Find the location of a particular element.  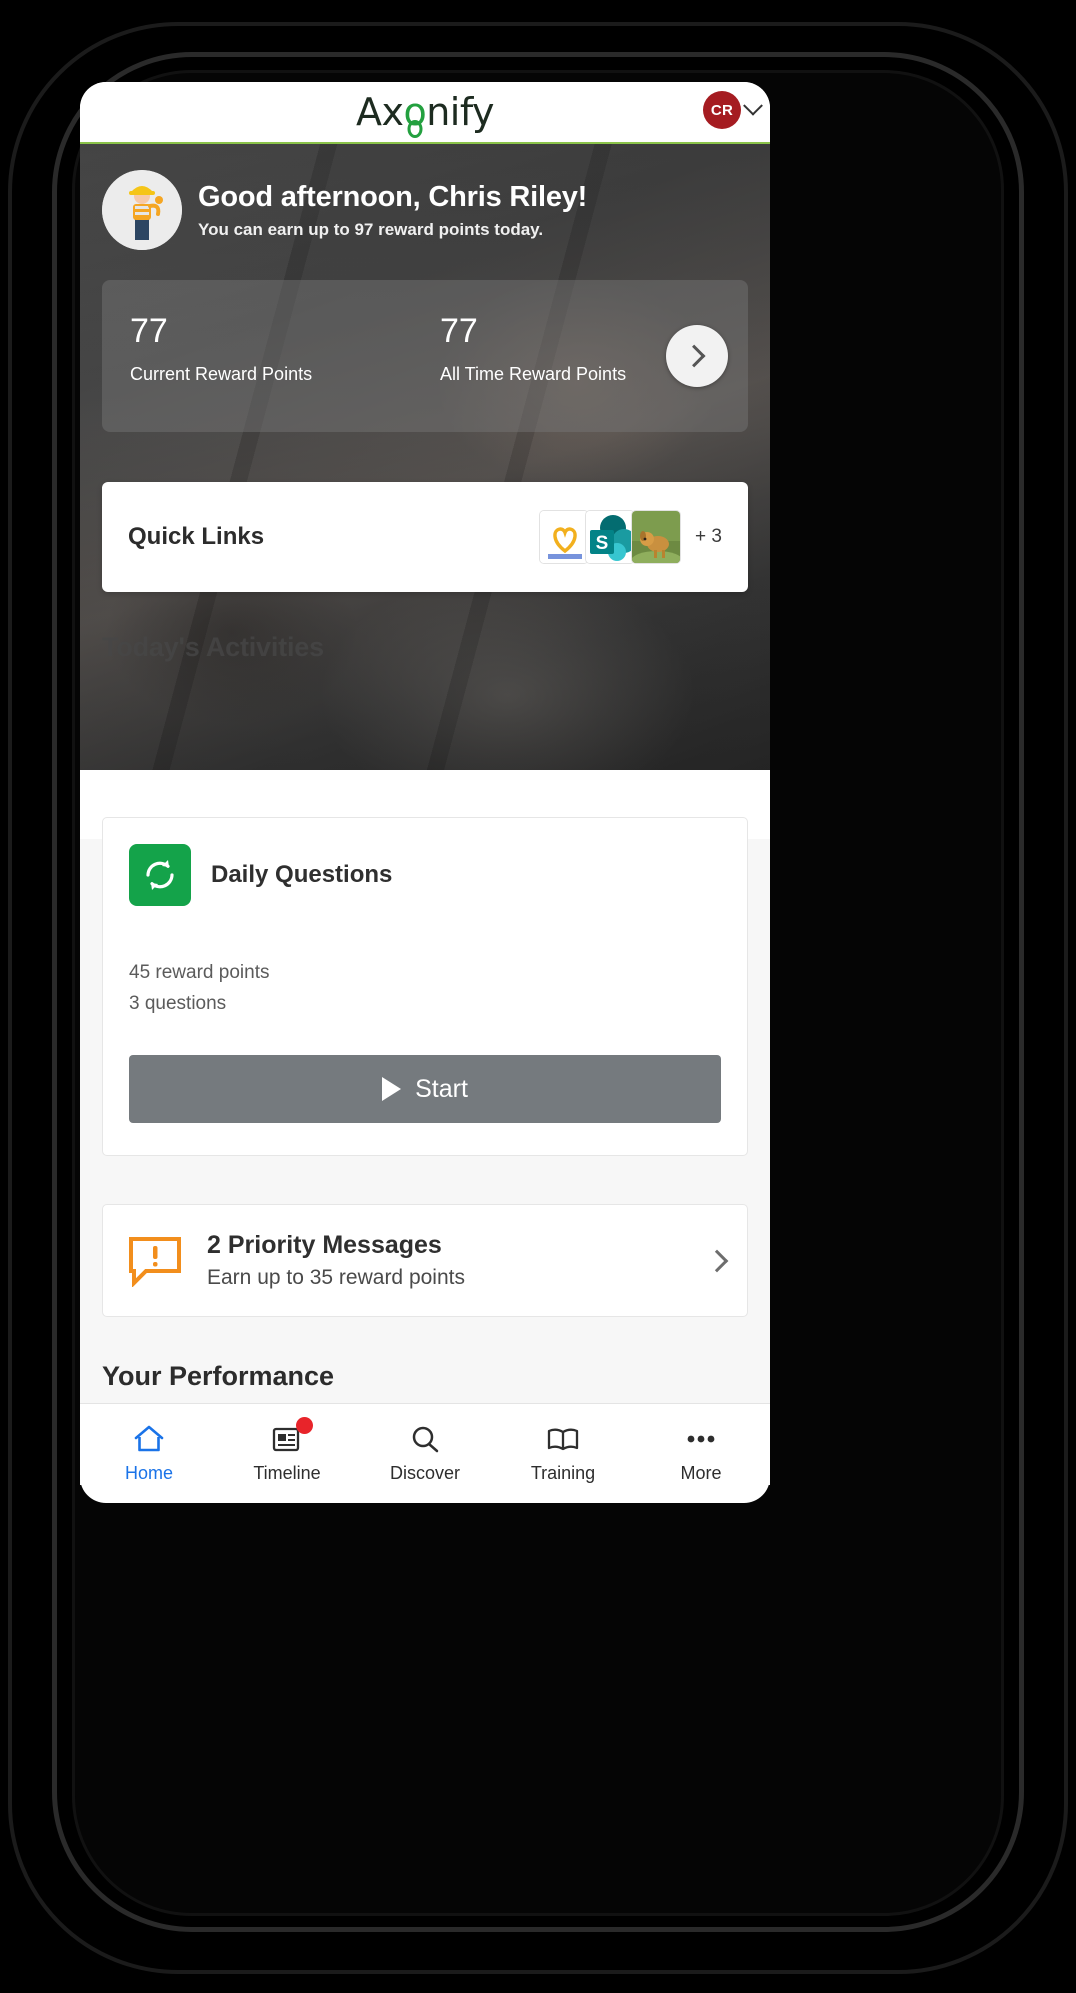

app-header: Ax o nify CR is located at coordinates (425, 113).